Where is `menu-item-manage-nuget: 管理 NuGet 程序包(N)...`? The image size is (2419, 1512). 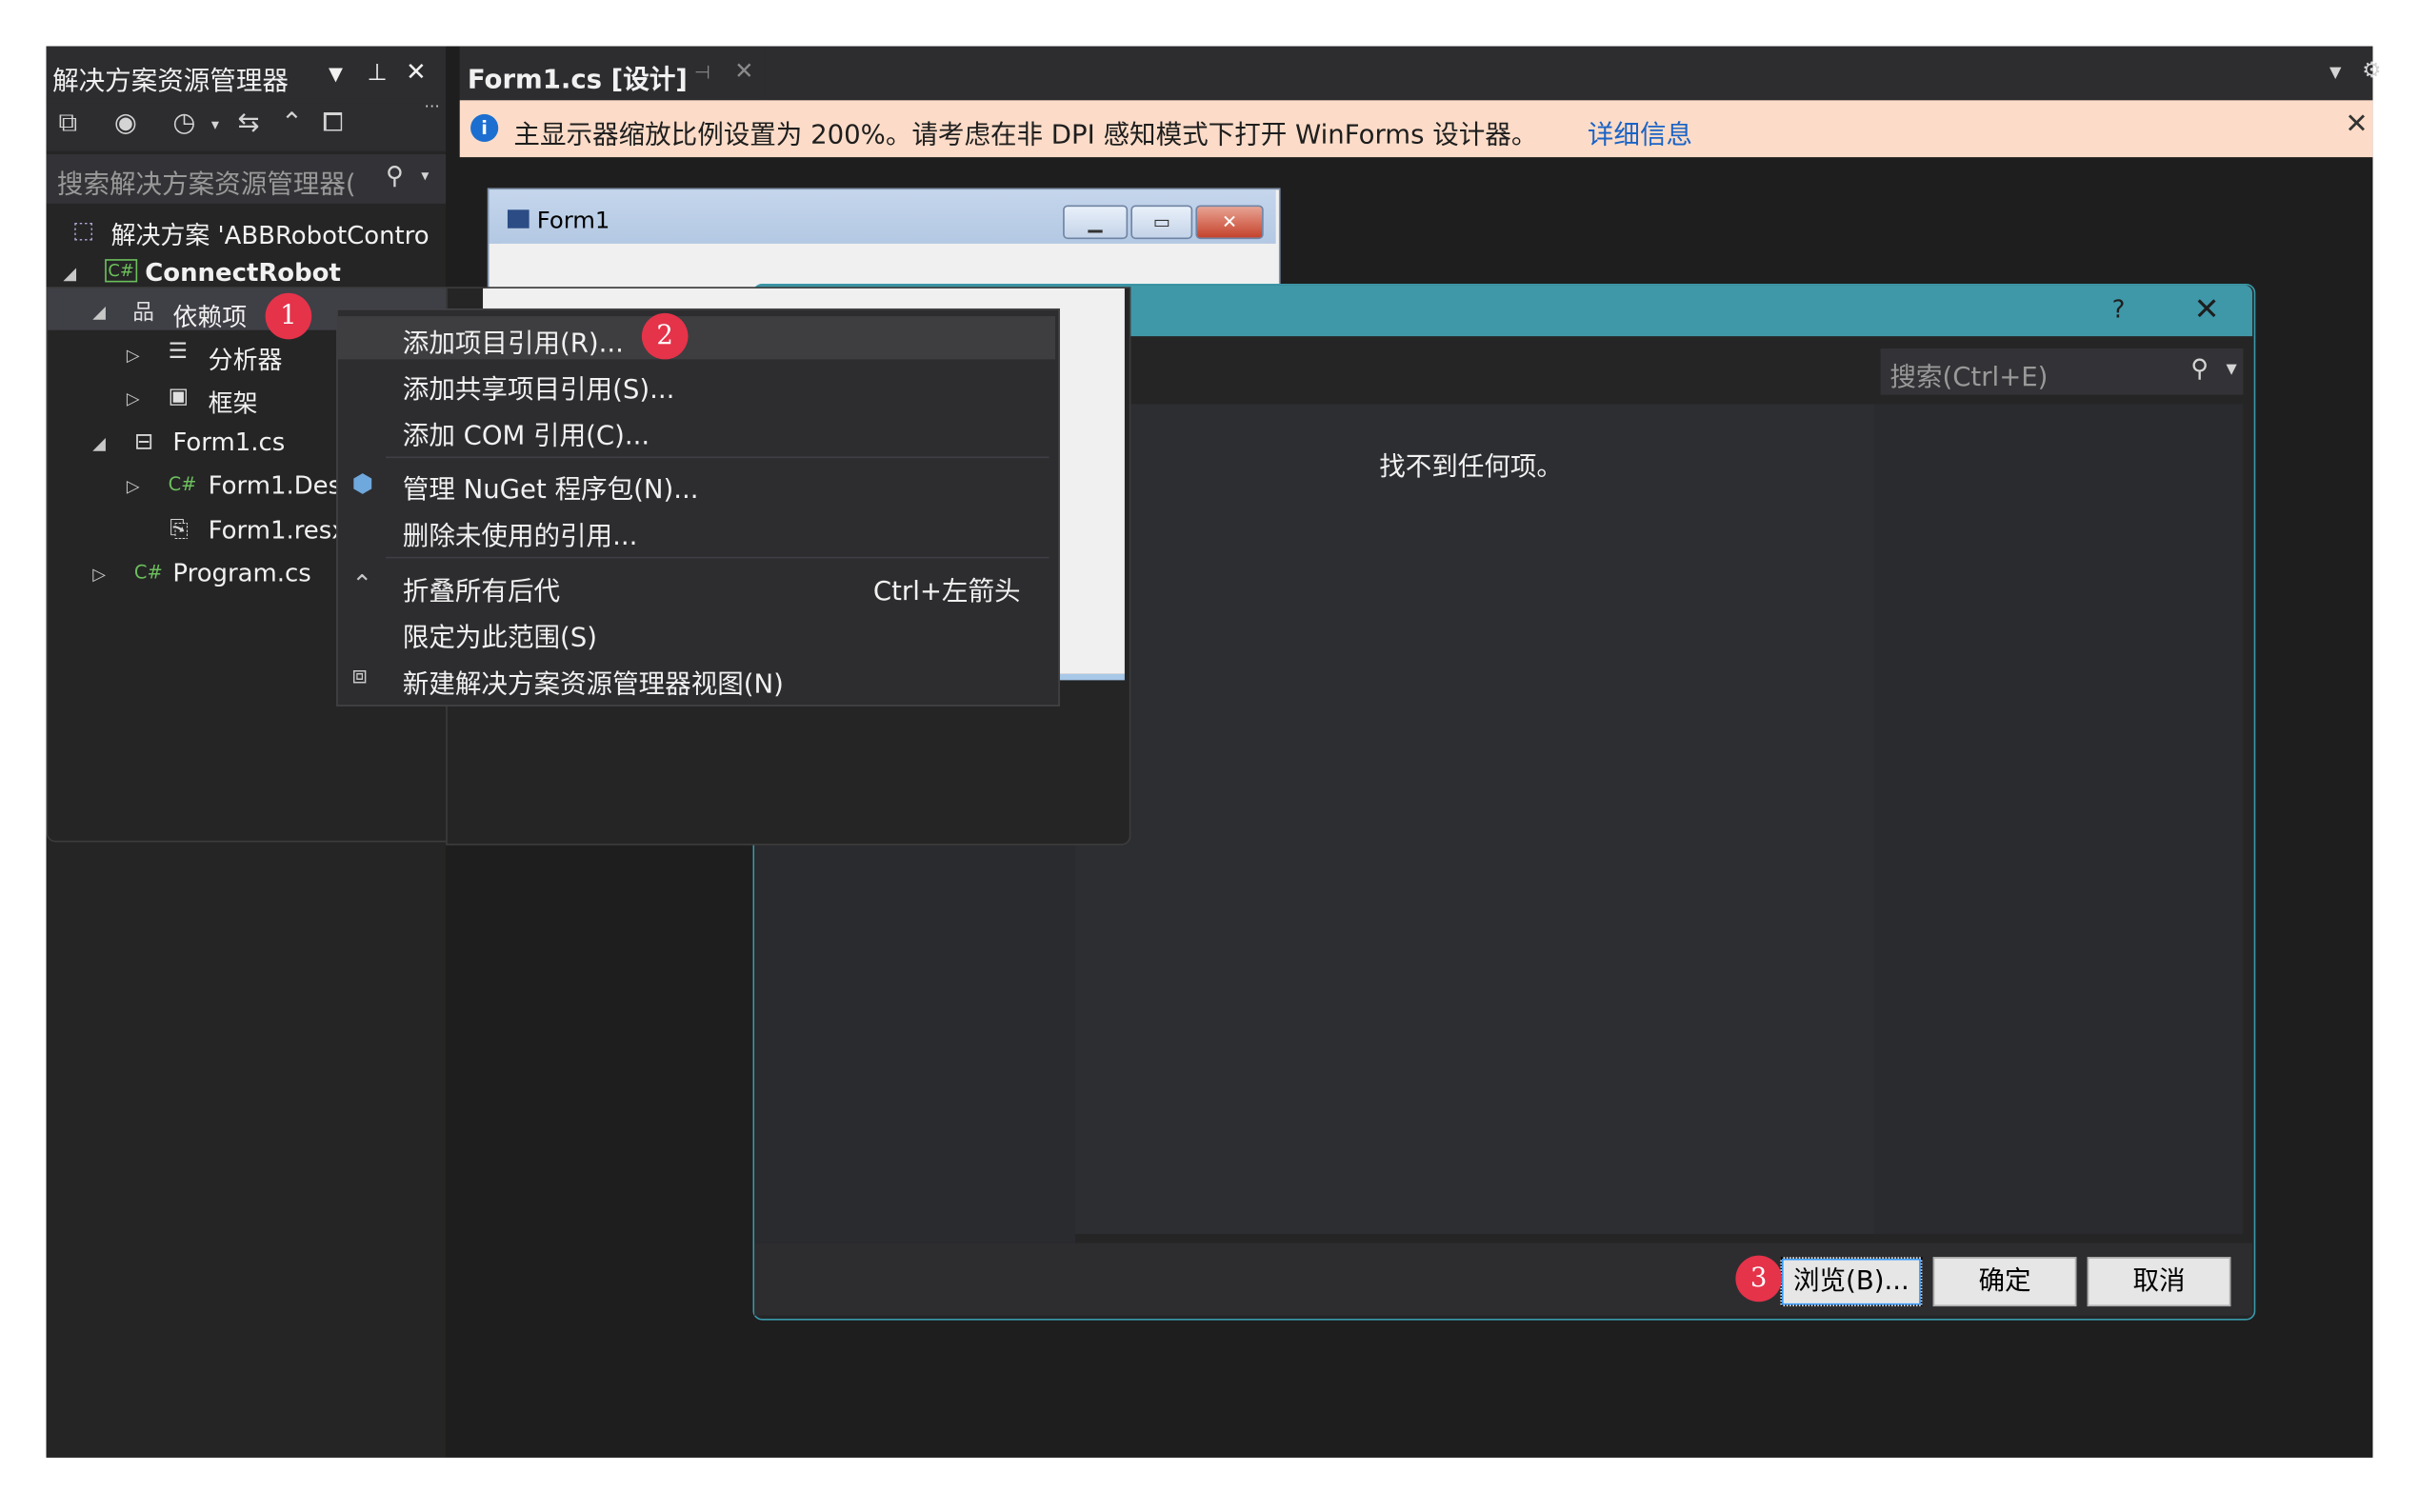 menu-item-manage-nuget: 管理 NuGet 程序包(N)... is located at coordinates (551, 487).